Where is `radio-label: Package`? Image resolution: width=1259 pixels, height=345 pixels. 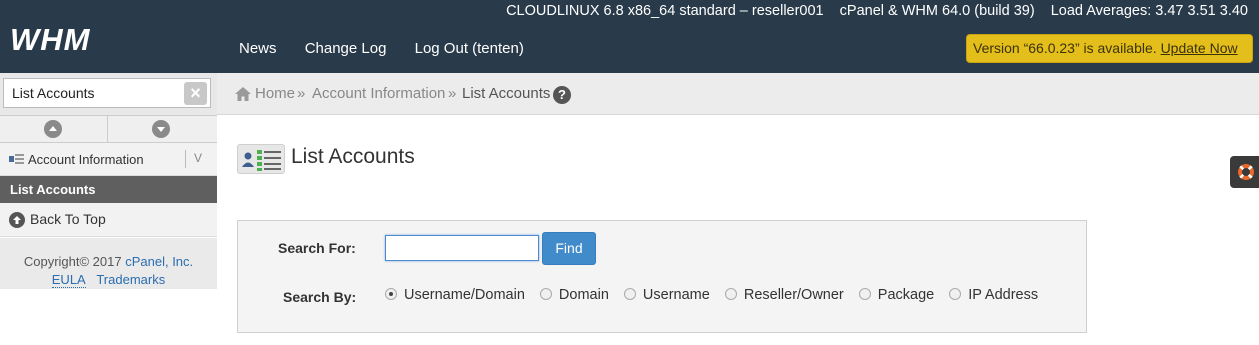 radio-label: Package is located at coordinates (906, 295).